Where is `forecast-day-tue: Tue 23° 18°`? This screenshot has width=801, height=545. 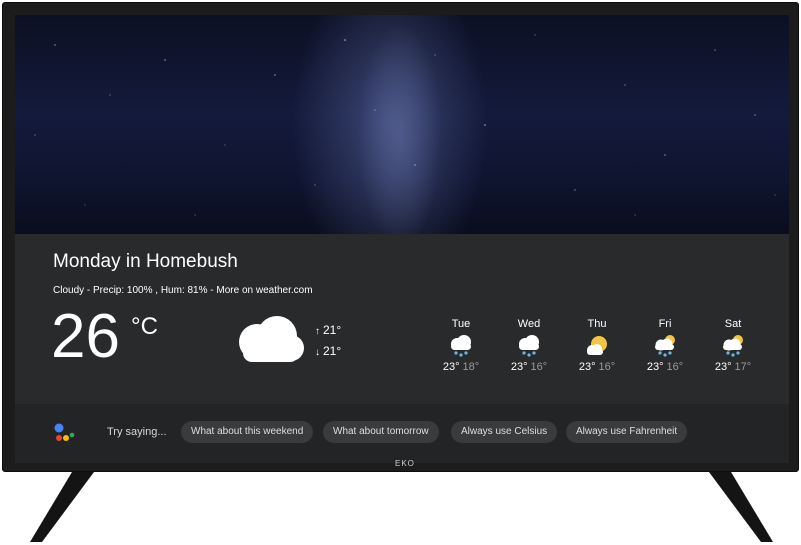
forecast-day-tue: Tue 23° 18° is located at coordinates (461, 345).